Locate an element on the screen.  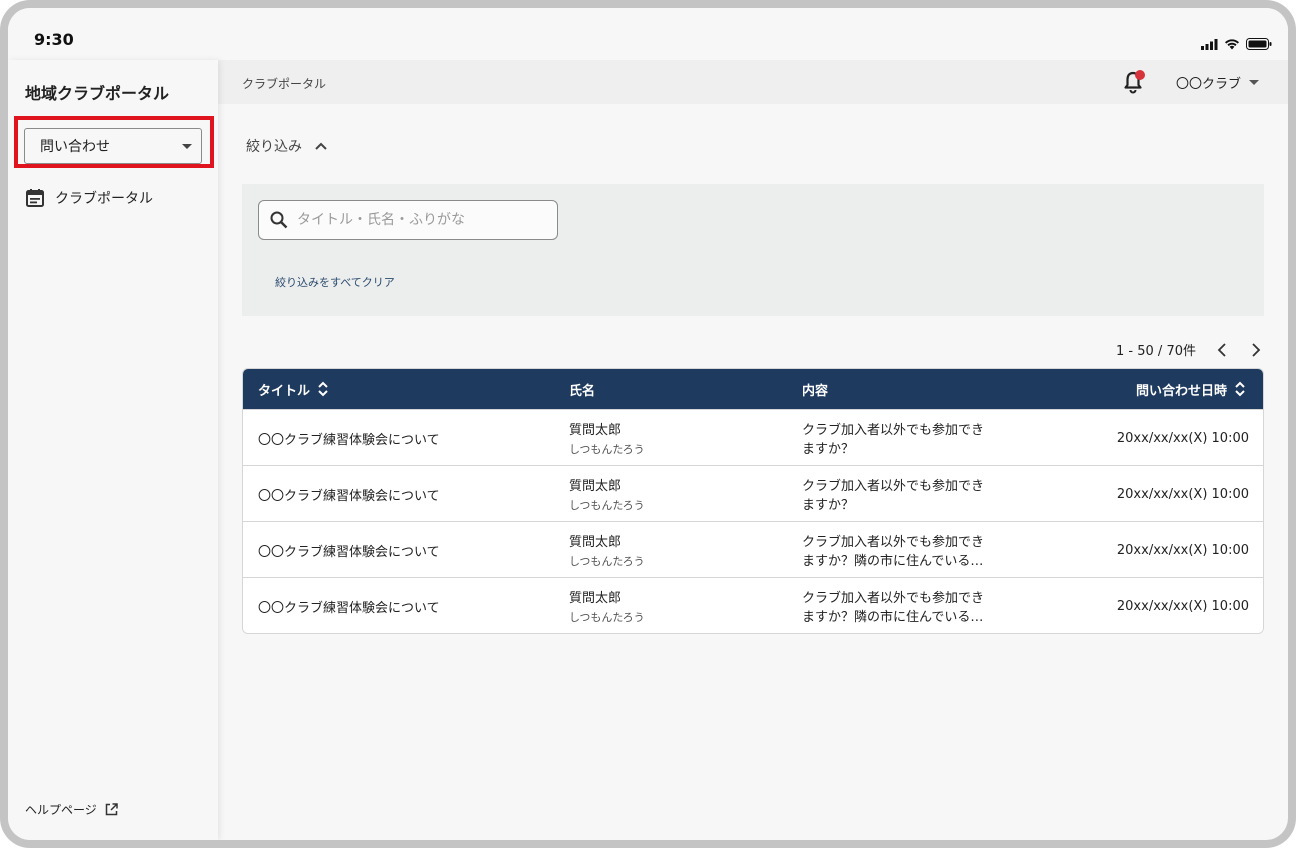
chevron-left-icon is located at coordinates (1221, 349).